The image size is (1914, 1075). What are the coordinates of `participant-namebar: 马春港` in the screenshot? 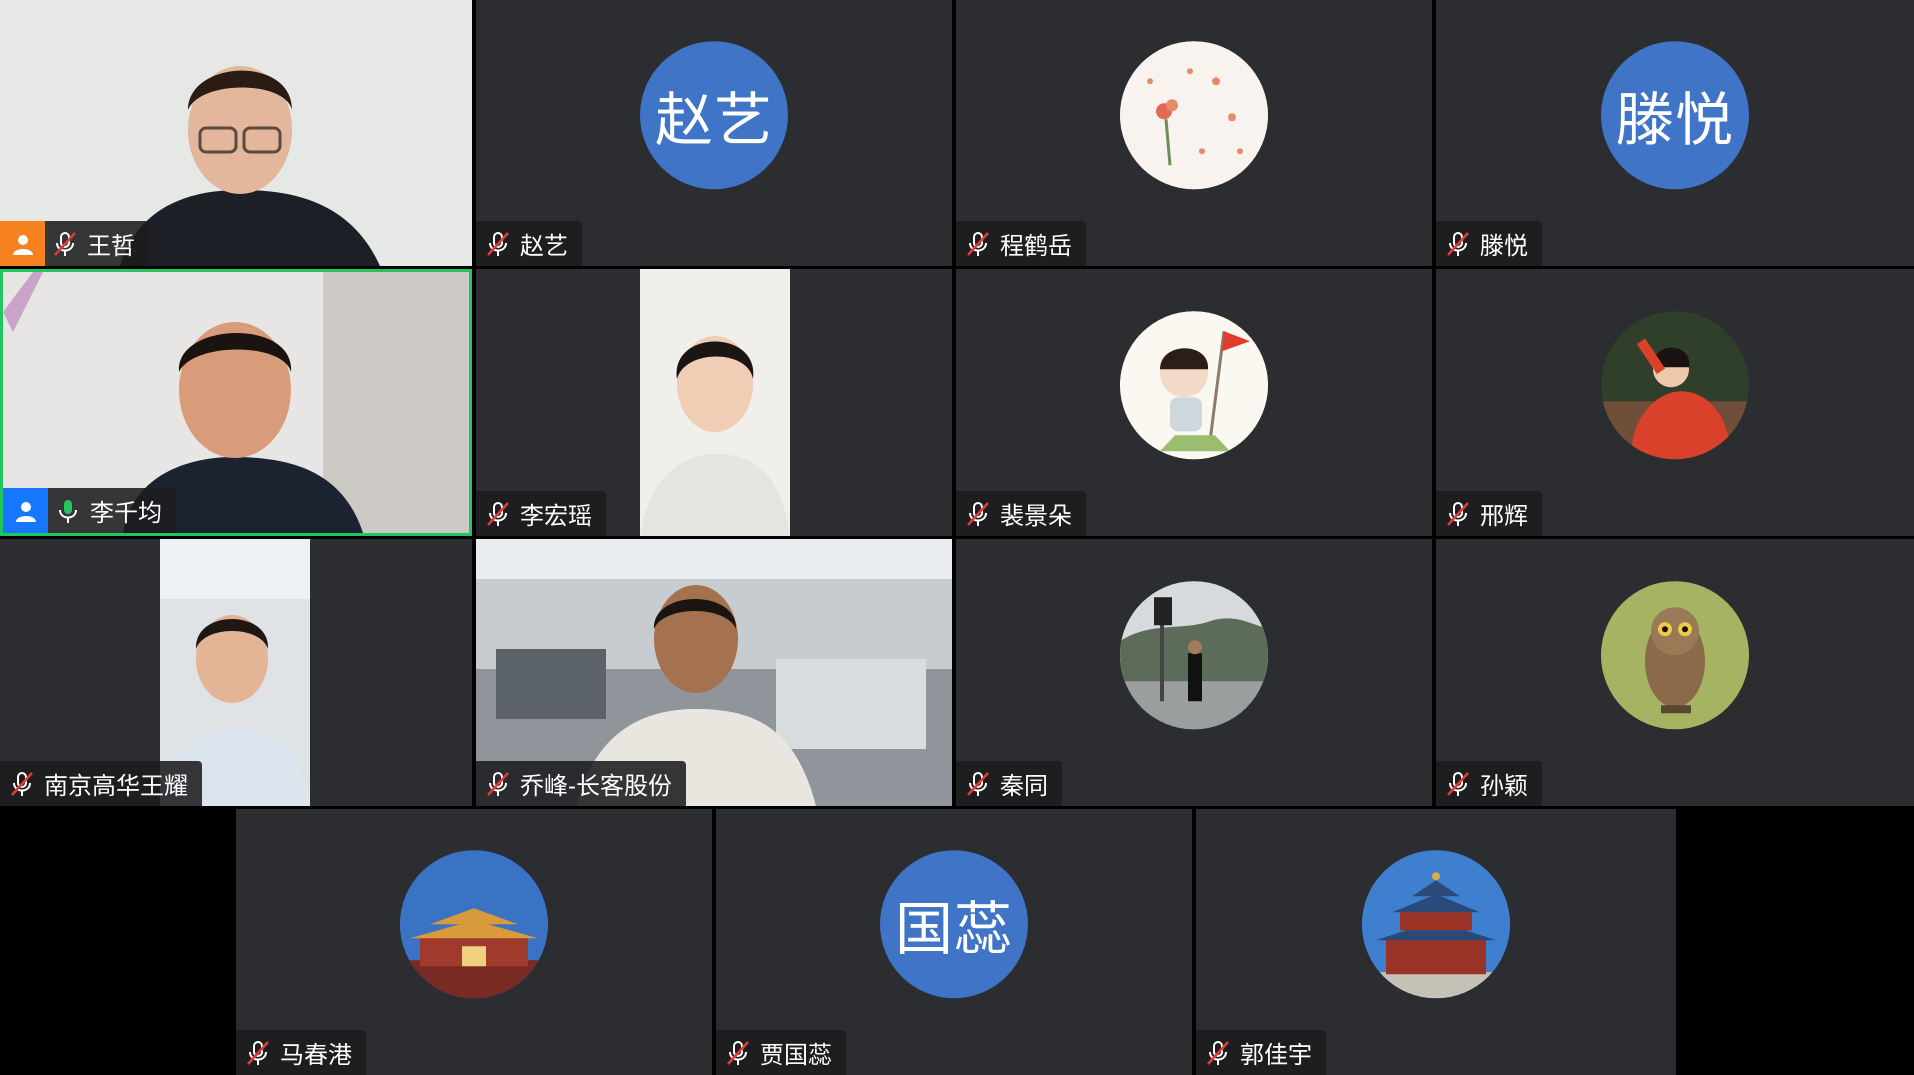 It's located at (301, 1052).